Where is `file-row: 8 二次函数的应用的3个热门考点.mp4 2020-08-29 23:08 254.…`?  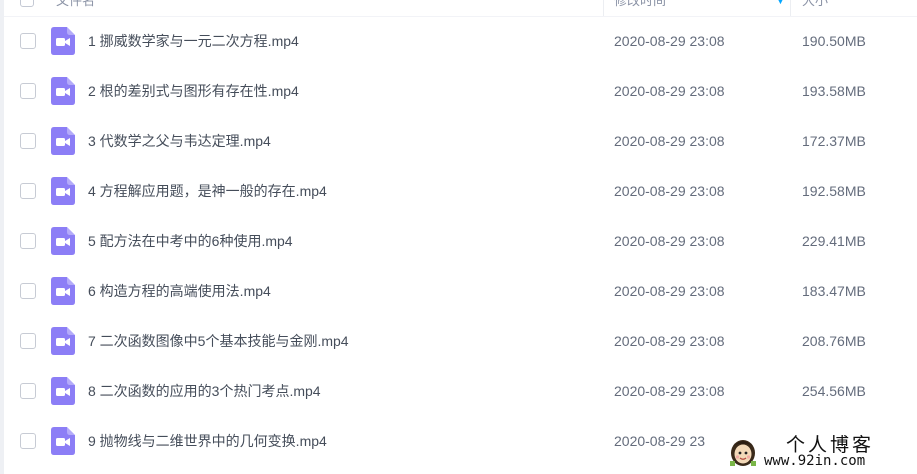
file-row: 8 二次函数的应用的3个热门考点.mp4 2020-08-29 23:08 254.… is located at coordinates (460, 391).